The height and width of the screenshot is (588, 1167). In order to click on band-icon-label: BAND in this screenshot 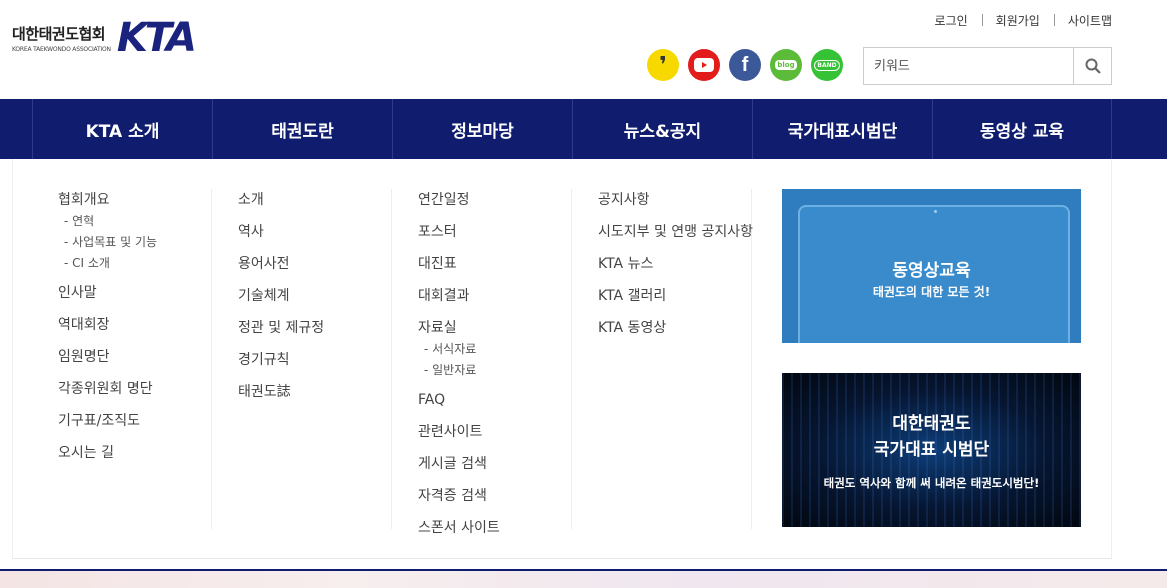, I will do `click(827, 65)`.